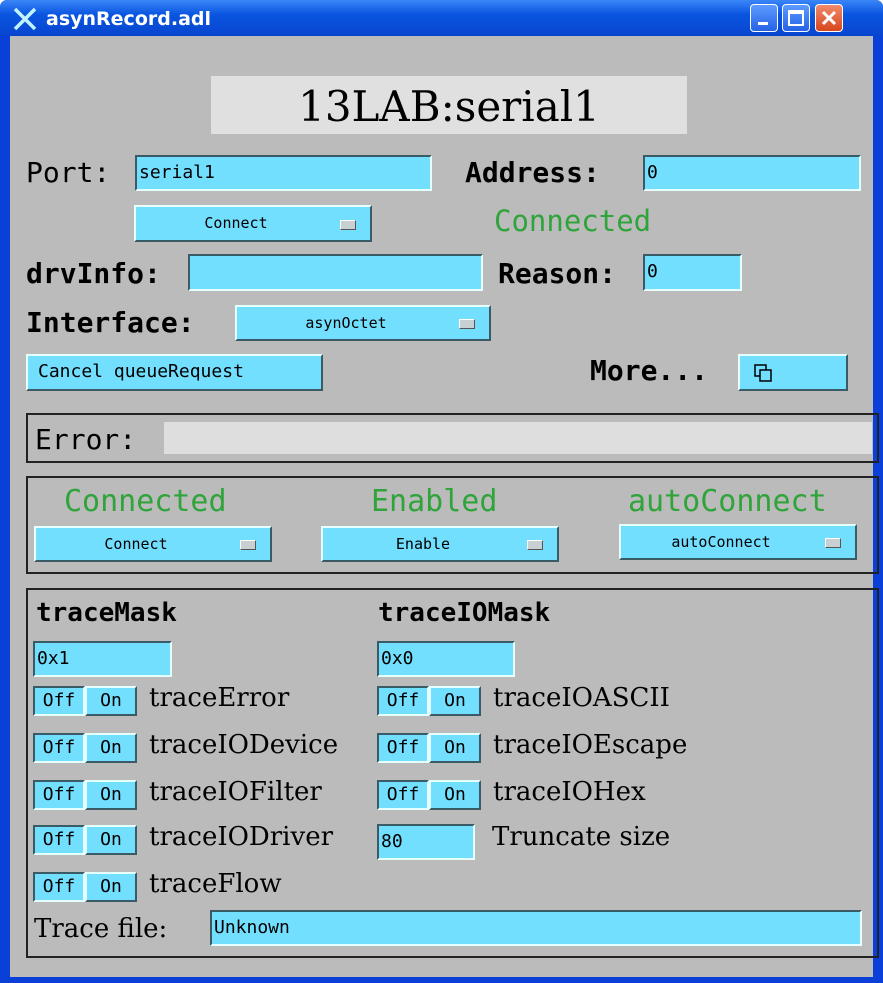 This screenshot has width=883, height=983. I want to click on tracemask-input: 0x1, so click(102, 659).